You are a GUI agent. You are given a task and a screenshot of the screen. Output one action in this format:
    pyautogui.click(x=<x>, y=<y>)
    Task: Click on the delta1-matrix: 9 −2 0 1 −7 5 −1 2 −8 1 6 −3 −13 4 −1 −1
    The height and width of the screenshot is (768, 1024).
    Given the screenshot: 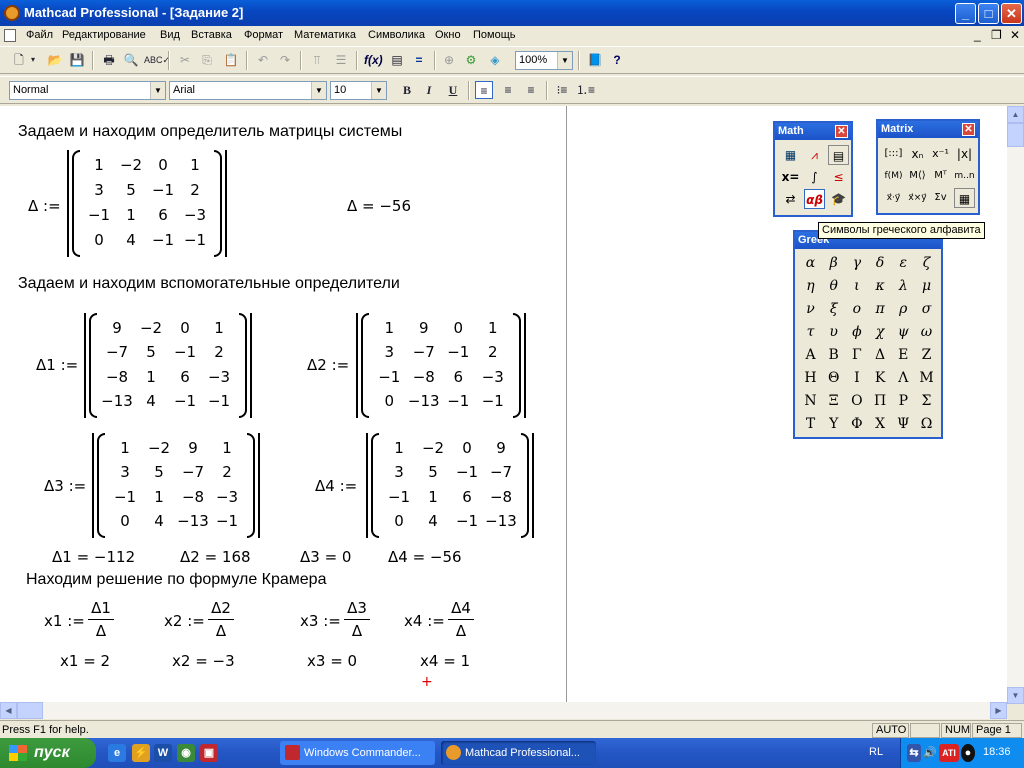 What is the action you would take?
    pyautogui.click(x=168, y=365)
    